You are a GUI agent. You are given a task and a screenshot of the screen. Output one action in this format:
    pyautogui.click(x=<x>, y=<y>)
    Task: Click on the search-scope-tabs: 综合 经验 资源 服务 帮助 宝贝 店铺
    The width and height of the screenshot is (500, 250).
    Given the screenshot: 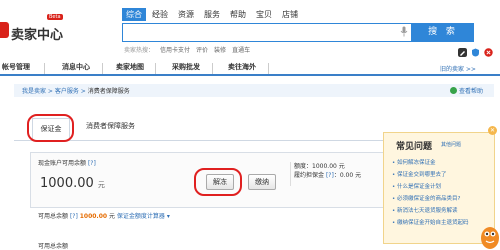 What is the action you would take?
    pyautogui.click(x=212, y=14)
    